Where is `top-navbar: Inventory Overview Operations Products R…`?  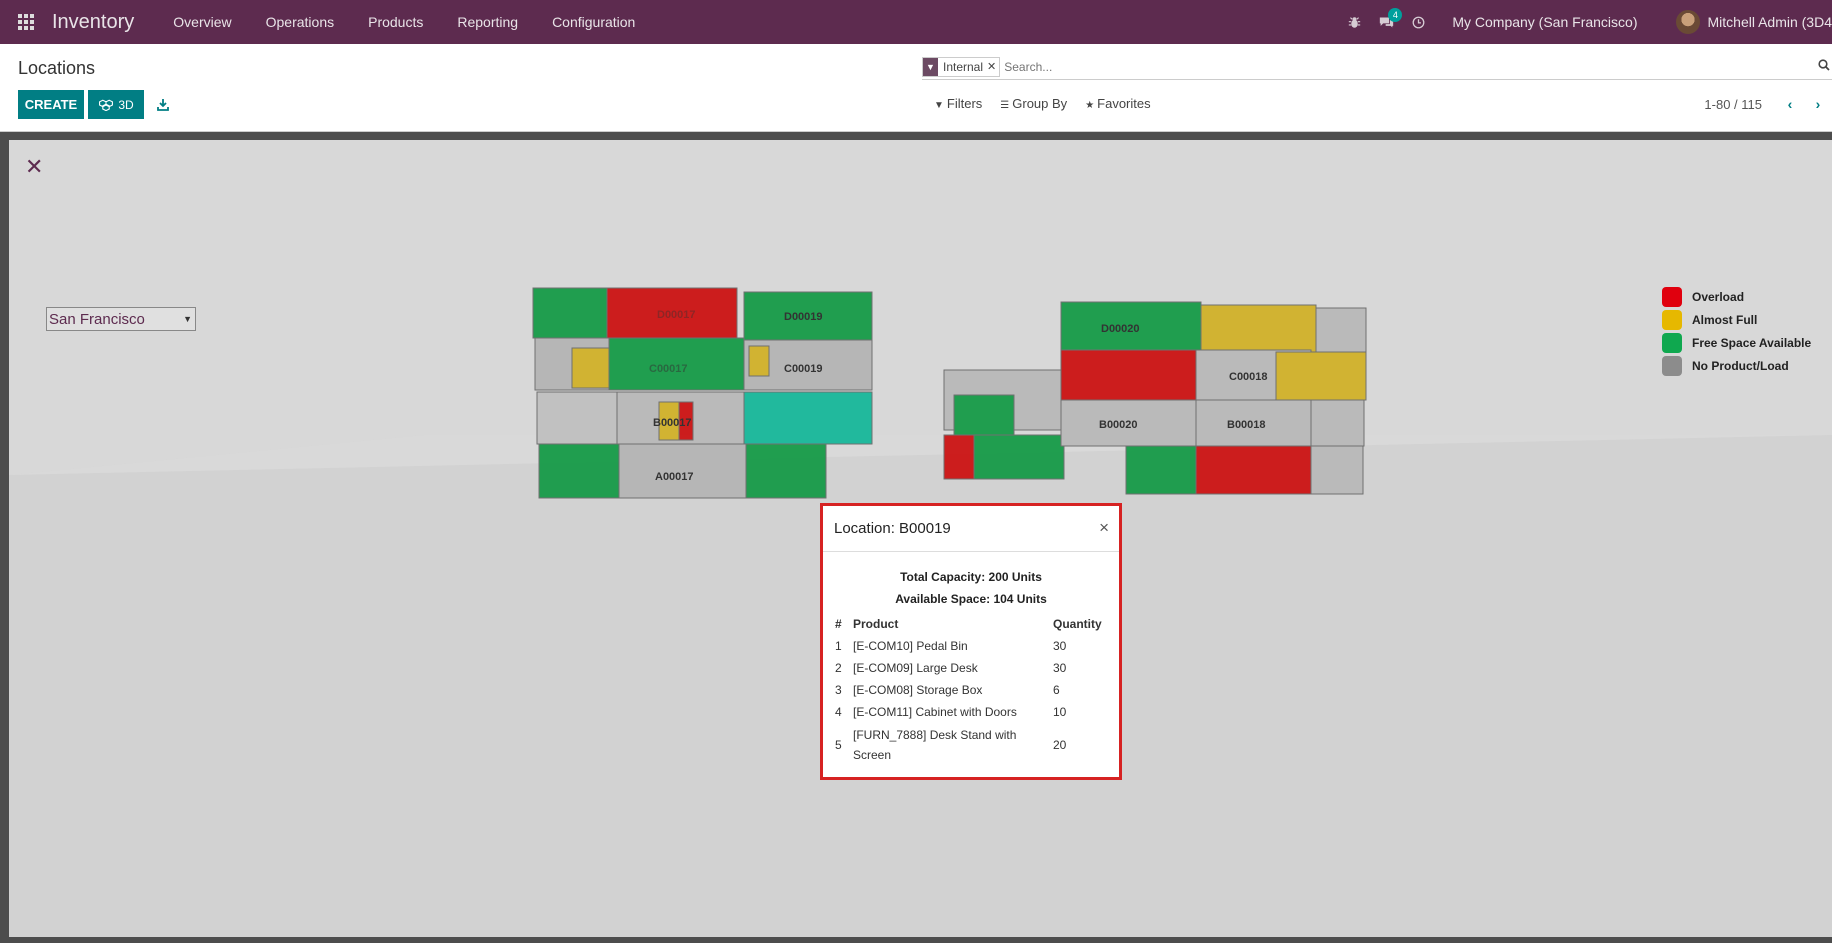
top-navbar: Inventory Overview Operations Products R… is located at coordinates (916, 22).